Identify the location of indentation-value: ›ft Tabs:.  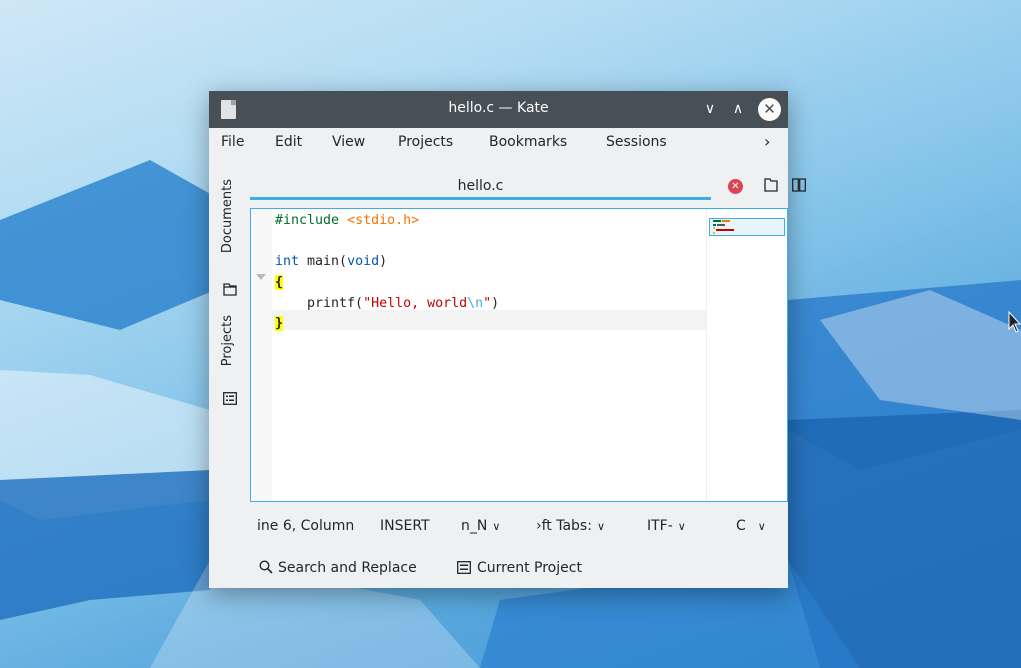
(564, 526).